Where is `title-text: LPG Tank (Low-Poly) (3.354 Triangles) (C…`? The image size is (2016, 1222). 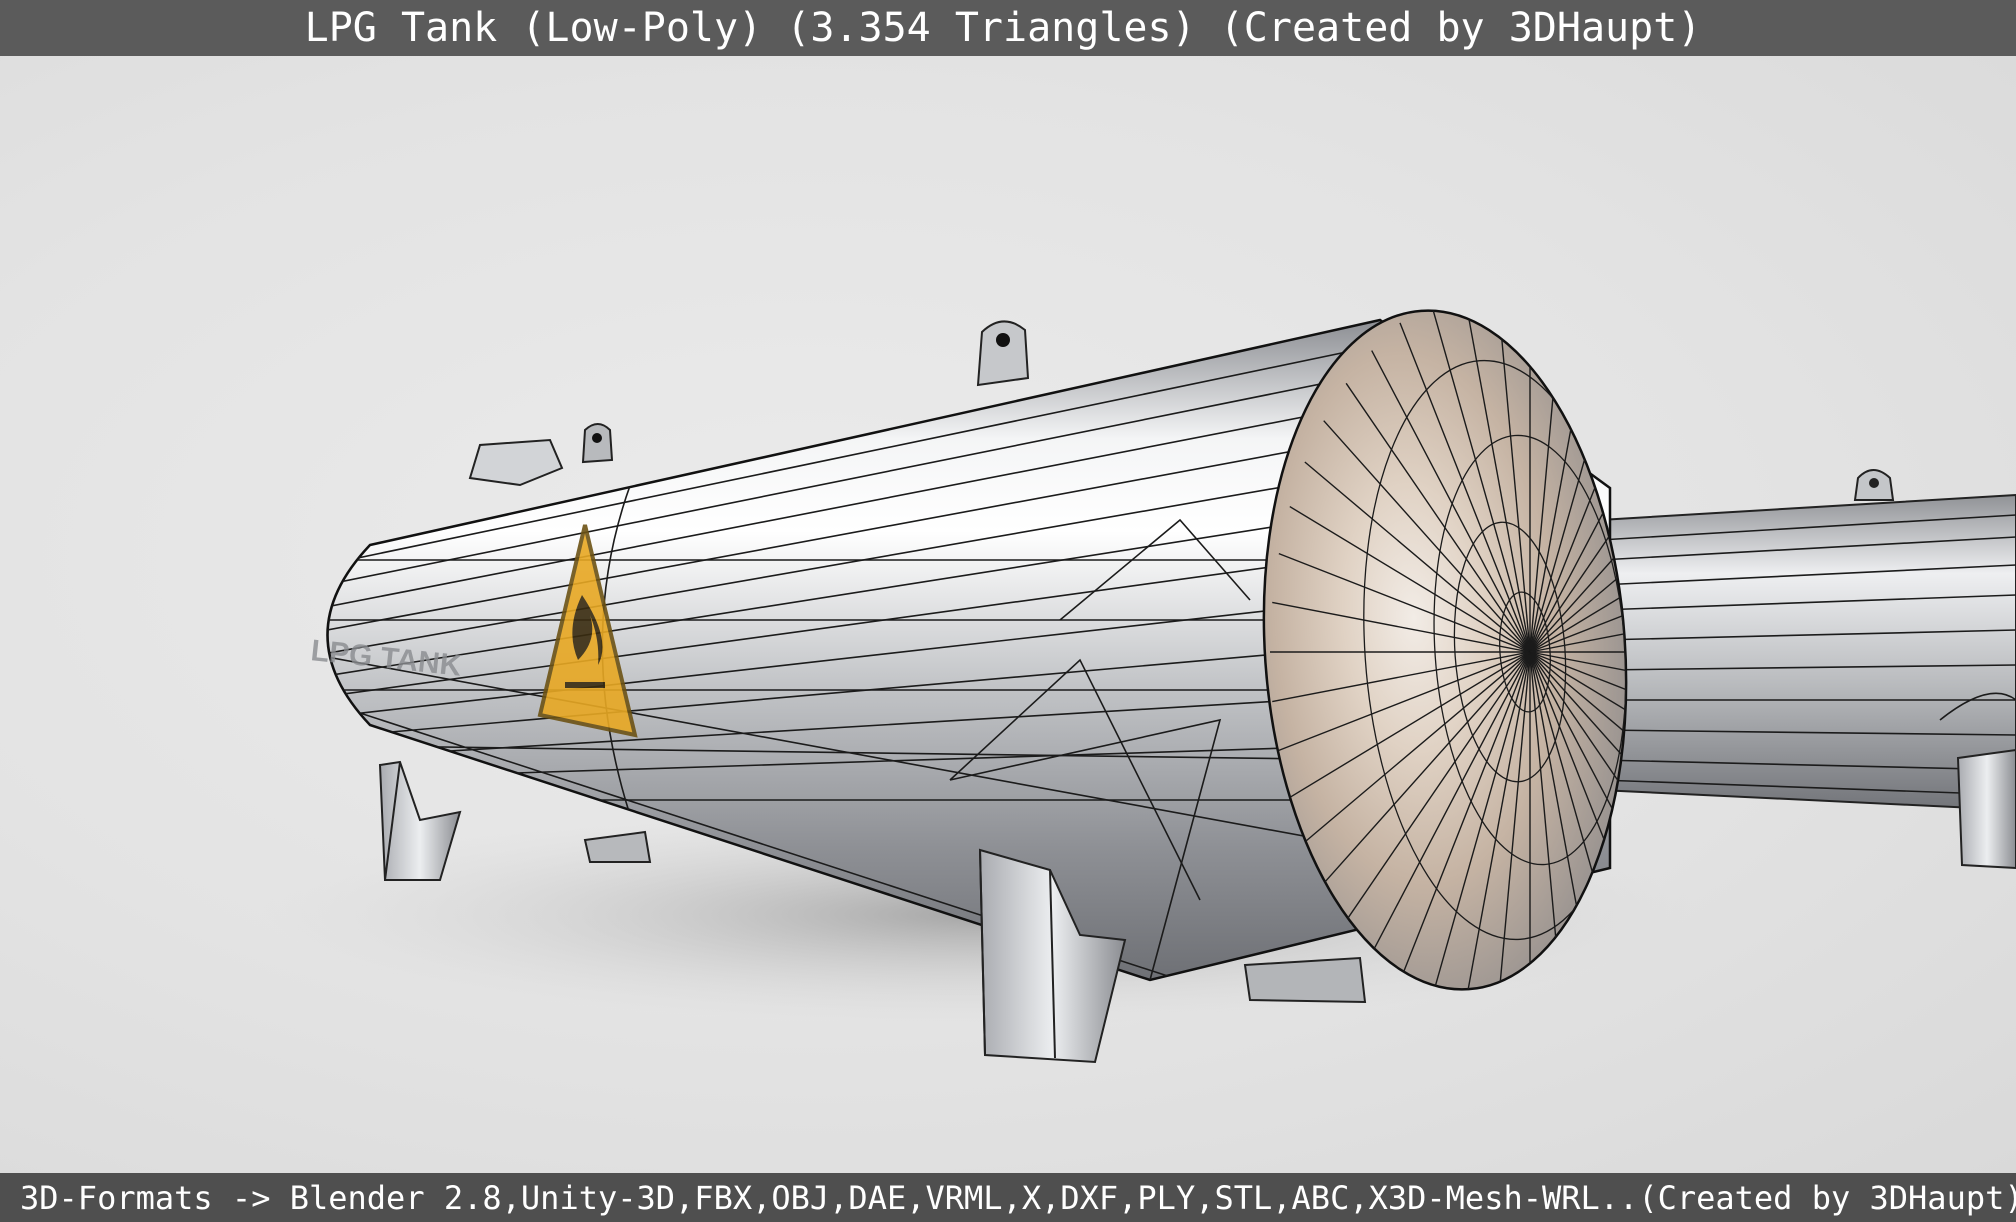 title-text: LPG Tank (Low-Poly) (3.354 Triangles) (C… is located at coordinates (1003, 28).